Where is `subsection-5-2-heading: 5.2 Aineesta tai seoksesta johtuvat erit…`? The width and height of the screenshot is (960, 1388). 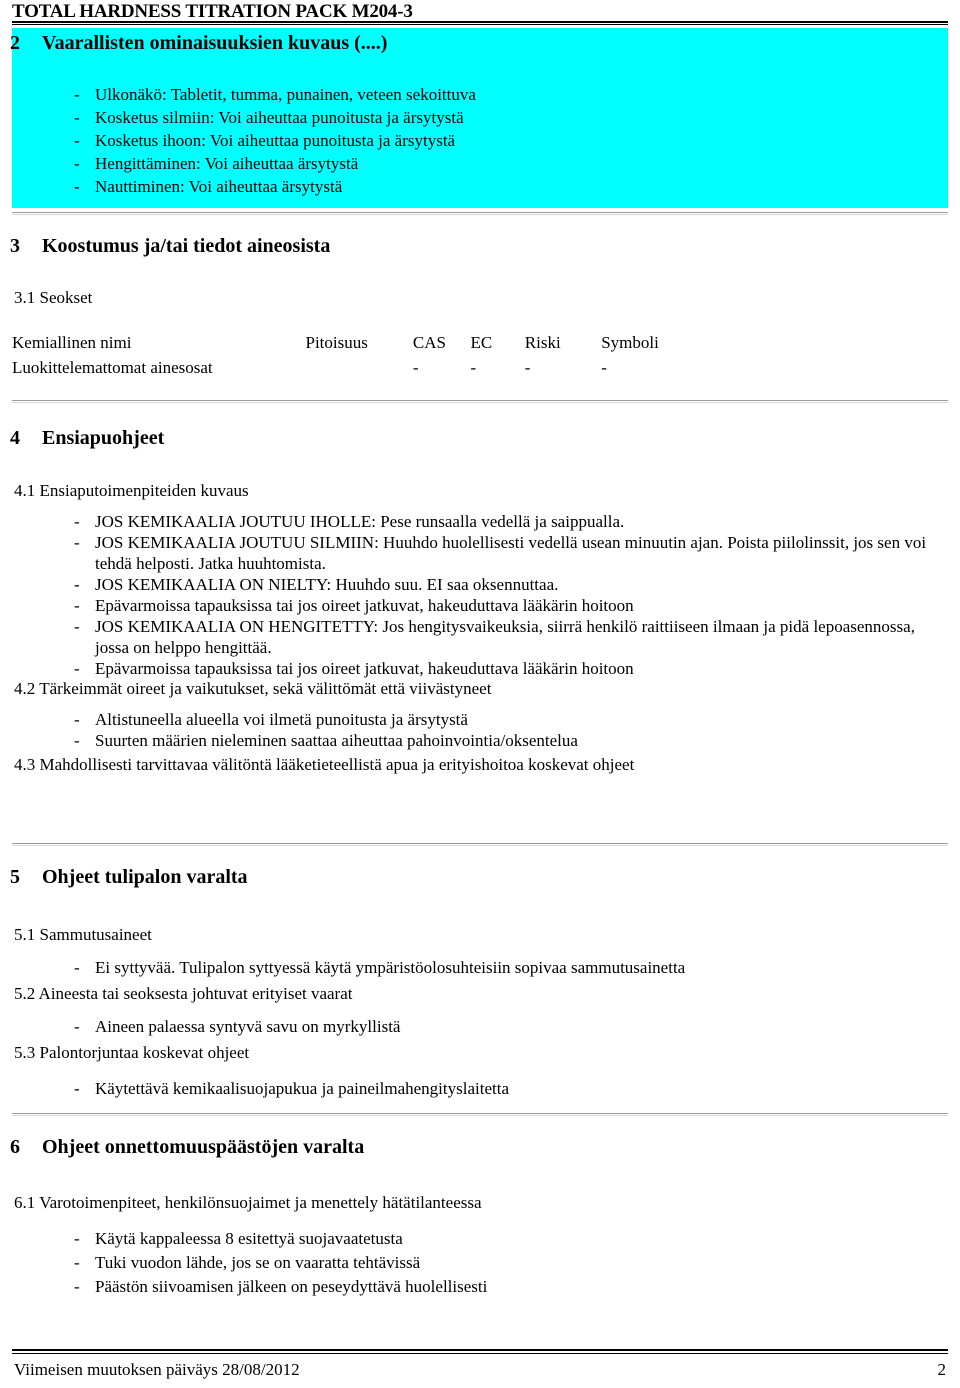
subsection-5-2-heading: 5.2 Aineesta tai seoksesta johtuvat erit… is located at coordinates (183, 993).